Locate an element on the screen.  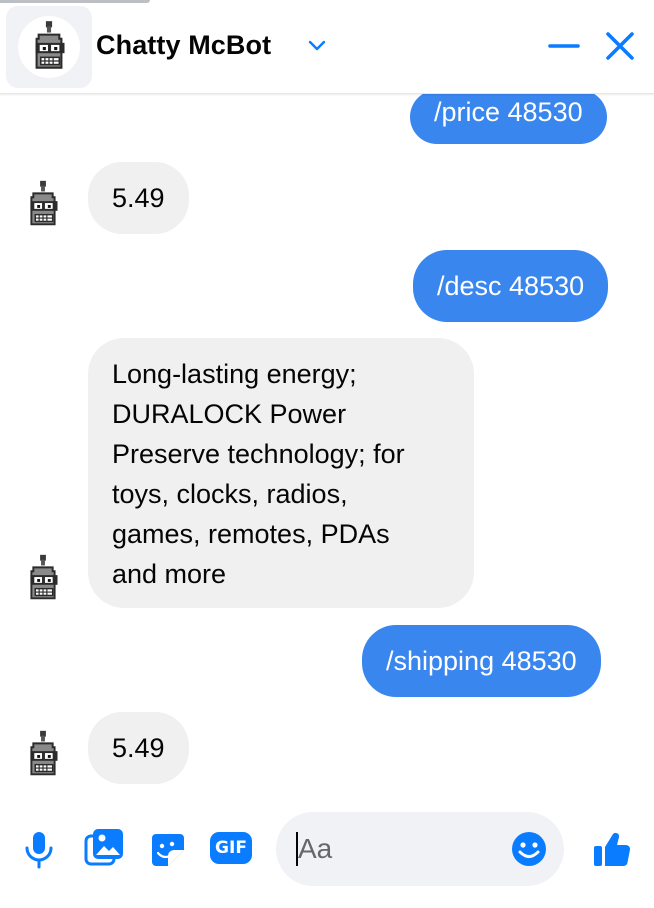
message-composer: GIF Aa is located at coordinates (327, 858).